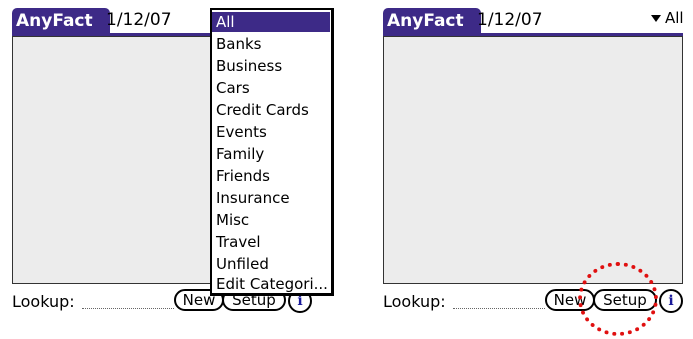  Describe the element at coordinates (233, 88) in the screenshot. I see `dropdown-item-cars: Cars` at that location.